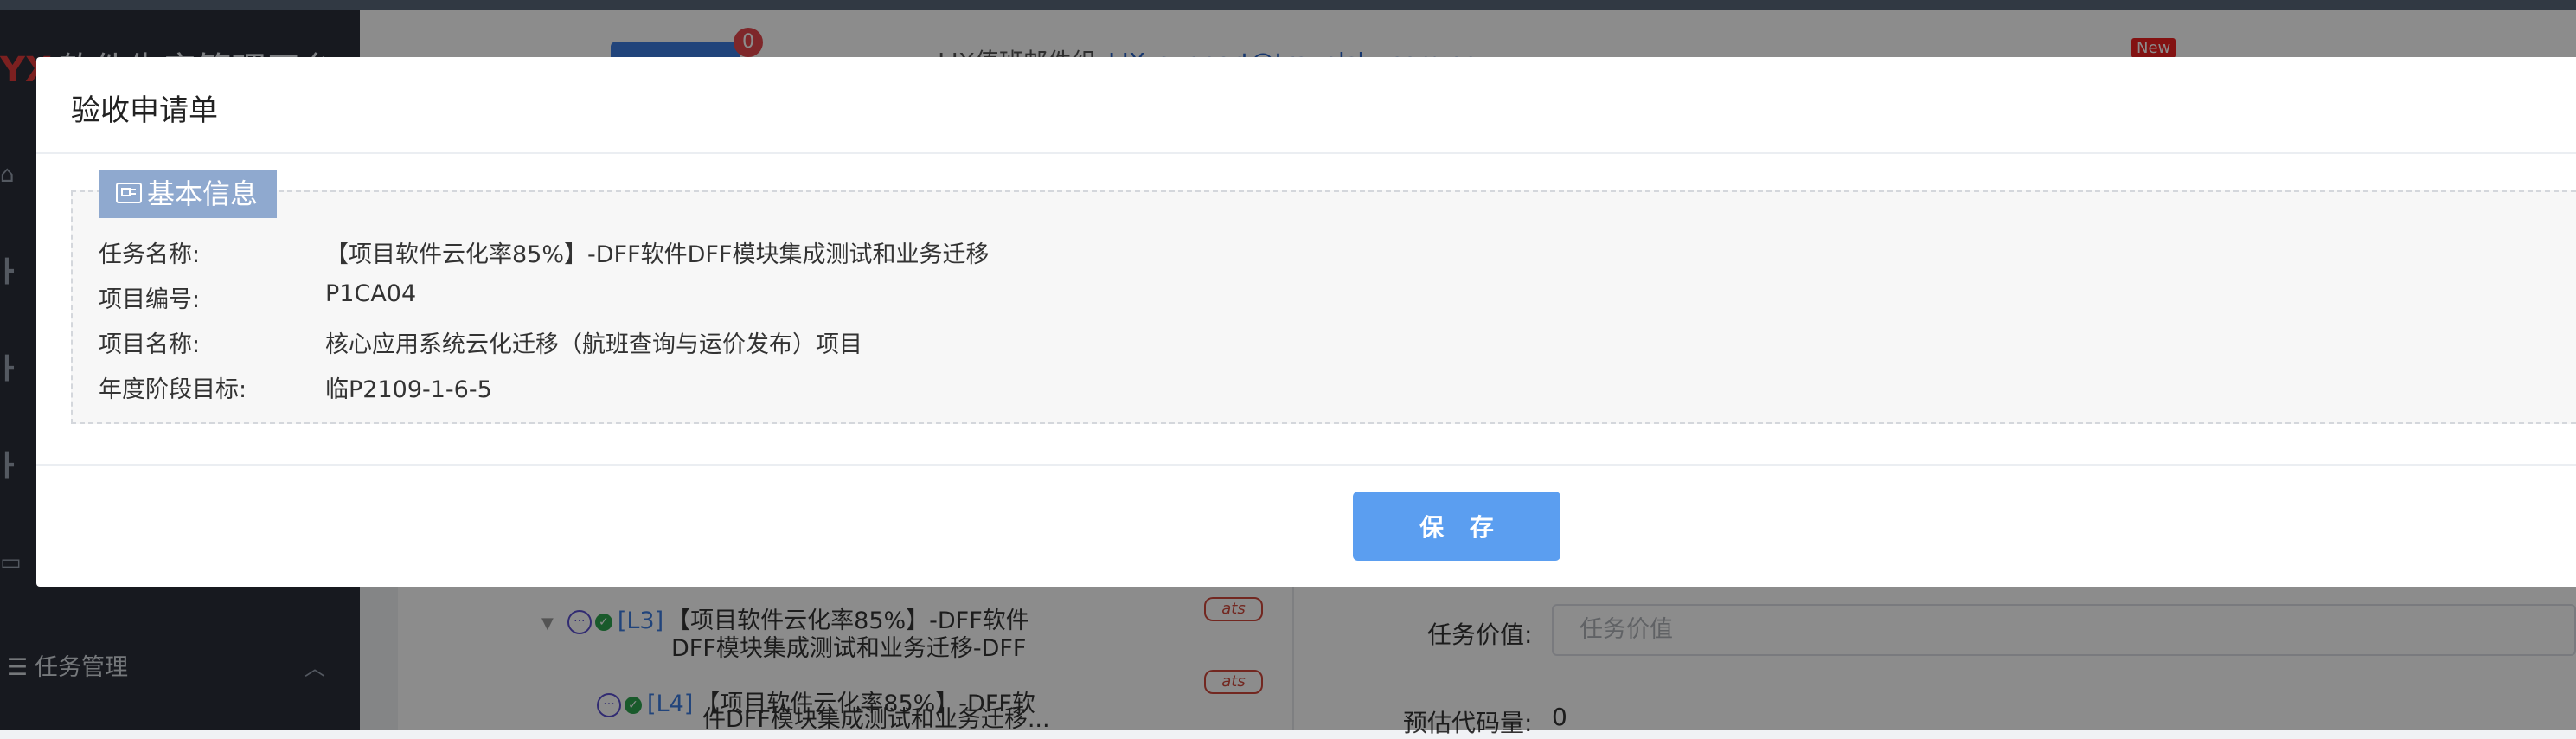 This screenshot has height=739, width=2576. I want to click on project-code-label: 项目编号:, so click(150, 299).